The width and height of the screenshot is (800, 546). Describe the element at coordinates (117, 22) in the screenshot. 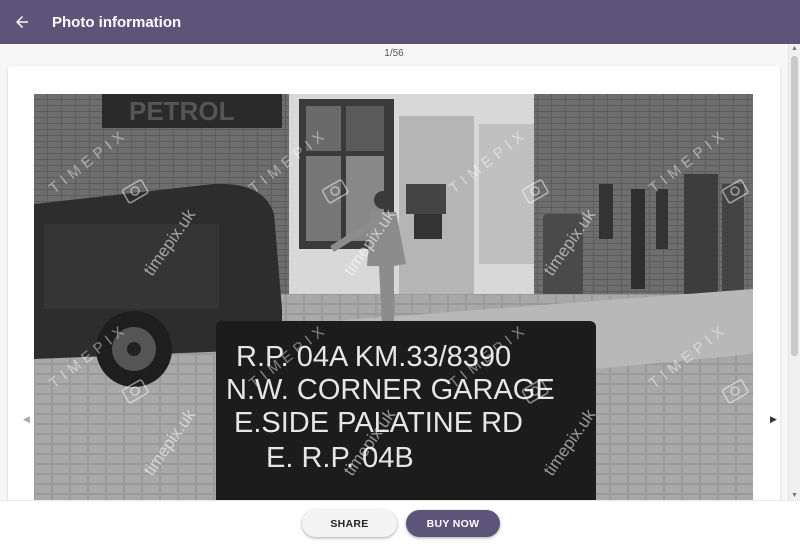

I see `page-title: Photo information` at that location.